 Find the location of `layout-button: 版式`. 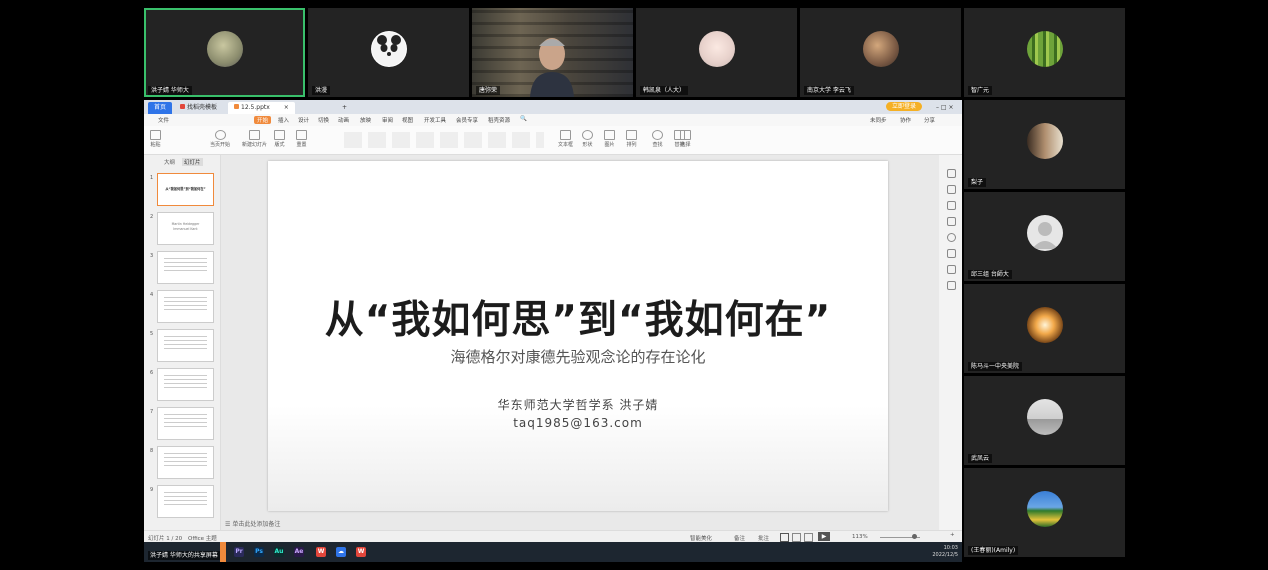

layout-button: 版式 is located at coordinates (279, 139).